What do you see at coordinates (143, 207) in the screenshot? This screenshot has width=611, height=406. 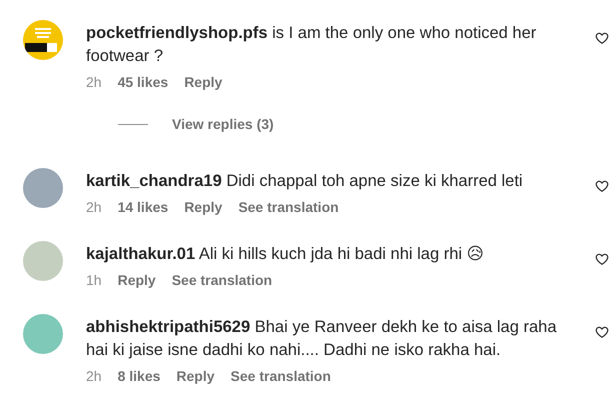 I see `likes-count: 14 likes` at bounding box center [143, 207].